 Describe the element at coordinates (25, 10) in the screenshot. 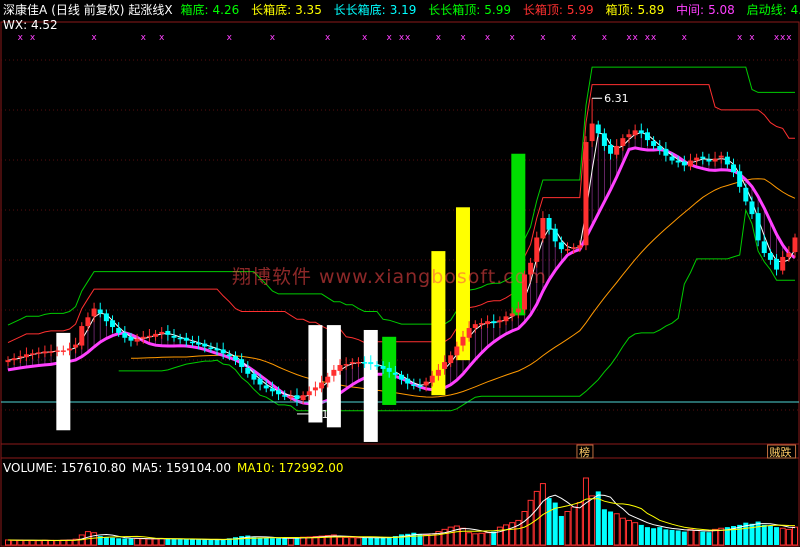

I see `stock-name: 深康佳A` at that location.